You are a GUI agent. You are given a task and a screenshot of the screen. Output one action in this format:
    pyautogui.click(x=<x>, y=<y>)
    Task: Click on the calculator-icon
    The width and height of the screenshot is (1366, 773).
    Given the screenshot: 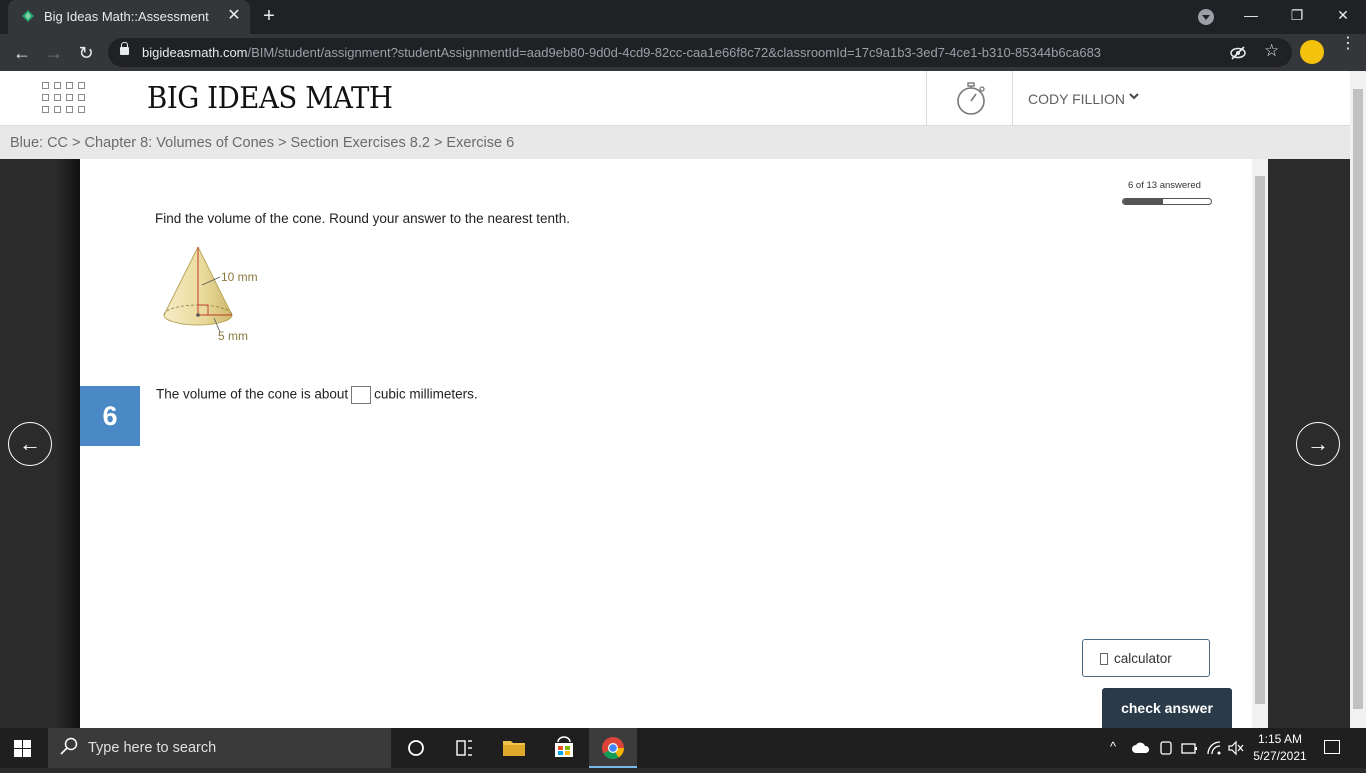 What is the action you would take?
    pyautogui.click(x=1104, y=659)
    